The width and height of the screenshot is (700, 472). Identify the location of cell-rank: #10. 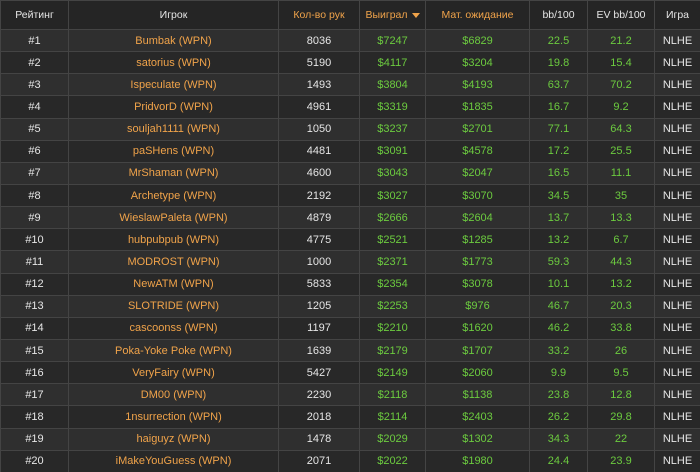
(34, 240).